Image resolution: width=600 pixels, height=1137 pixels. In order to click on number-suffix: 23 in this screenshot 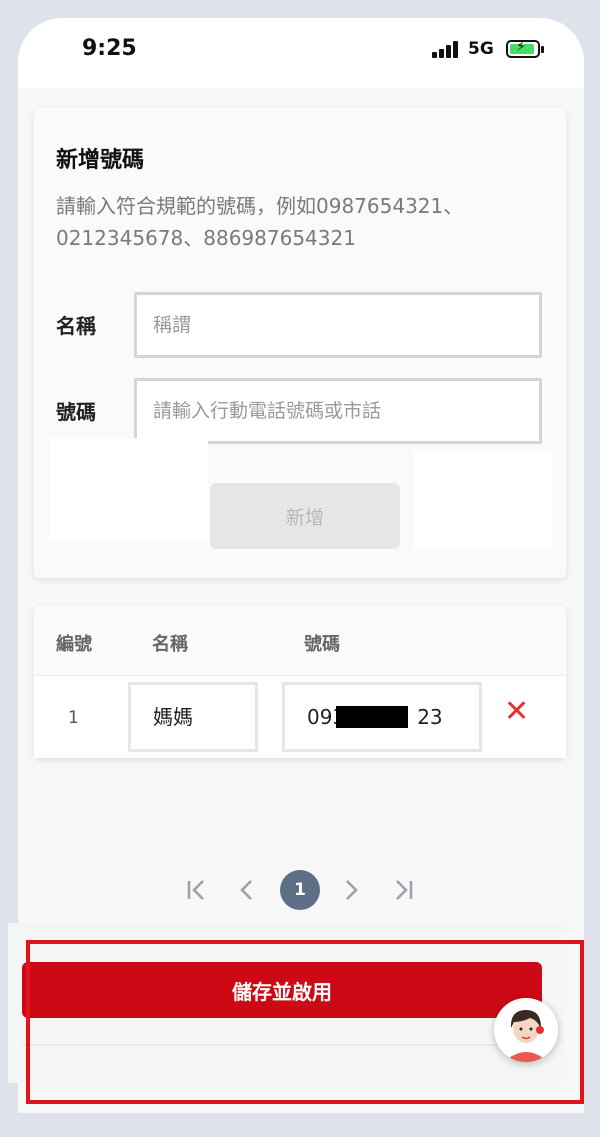, I will do `click(430, 717)`.